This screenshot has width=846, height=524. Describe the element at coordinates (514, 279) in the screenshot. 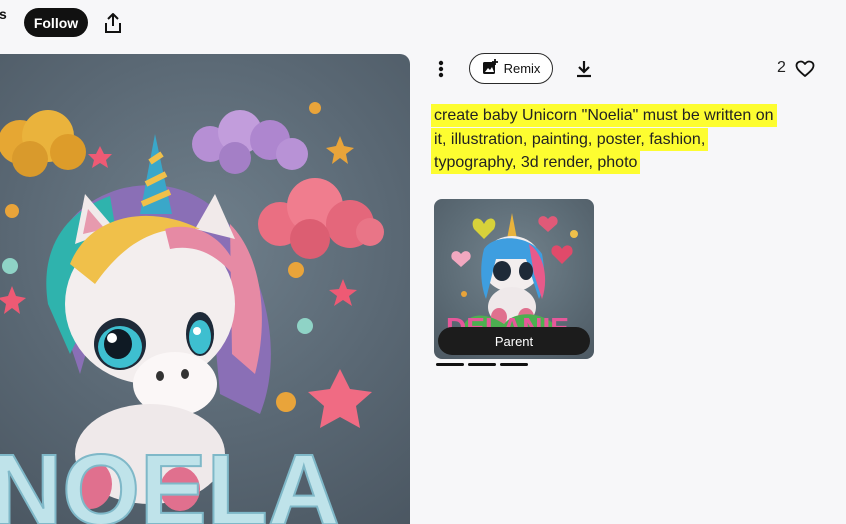

I see `parent-thumbnail: DELANIE Parent` at that location.